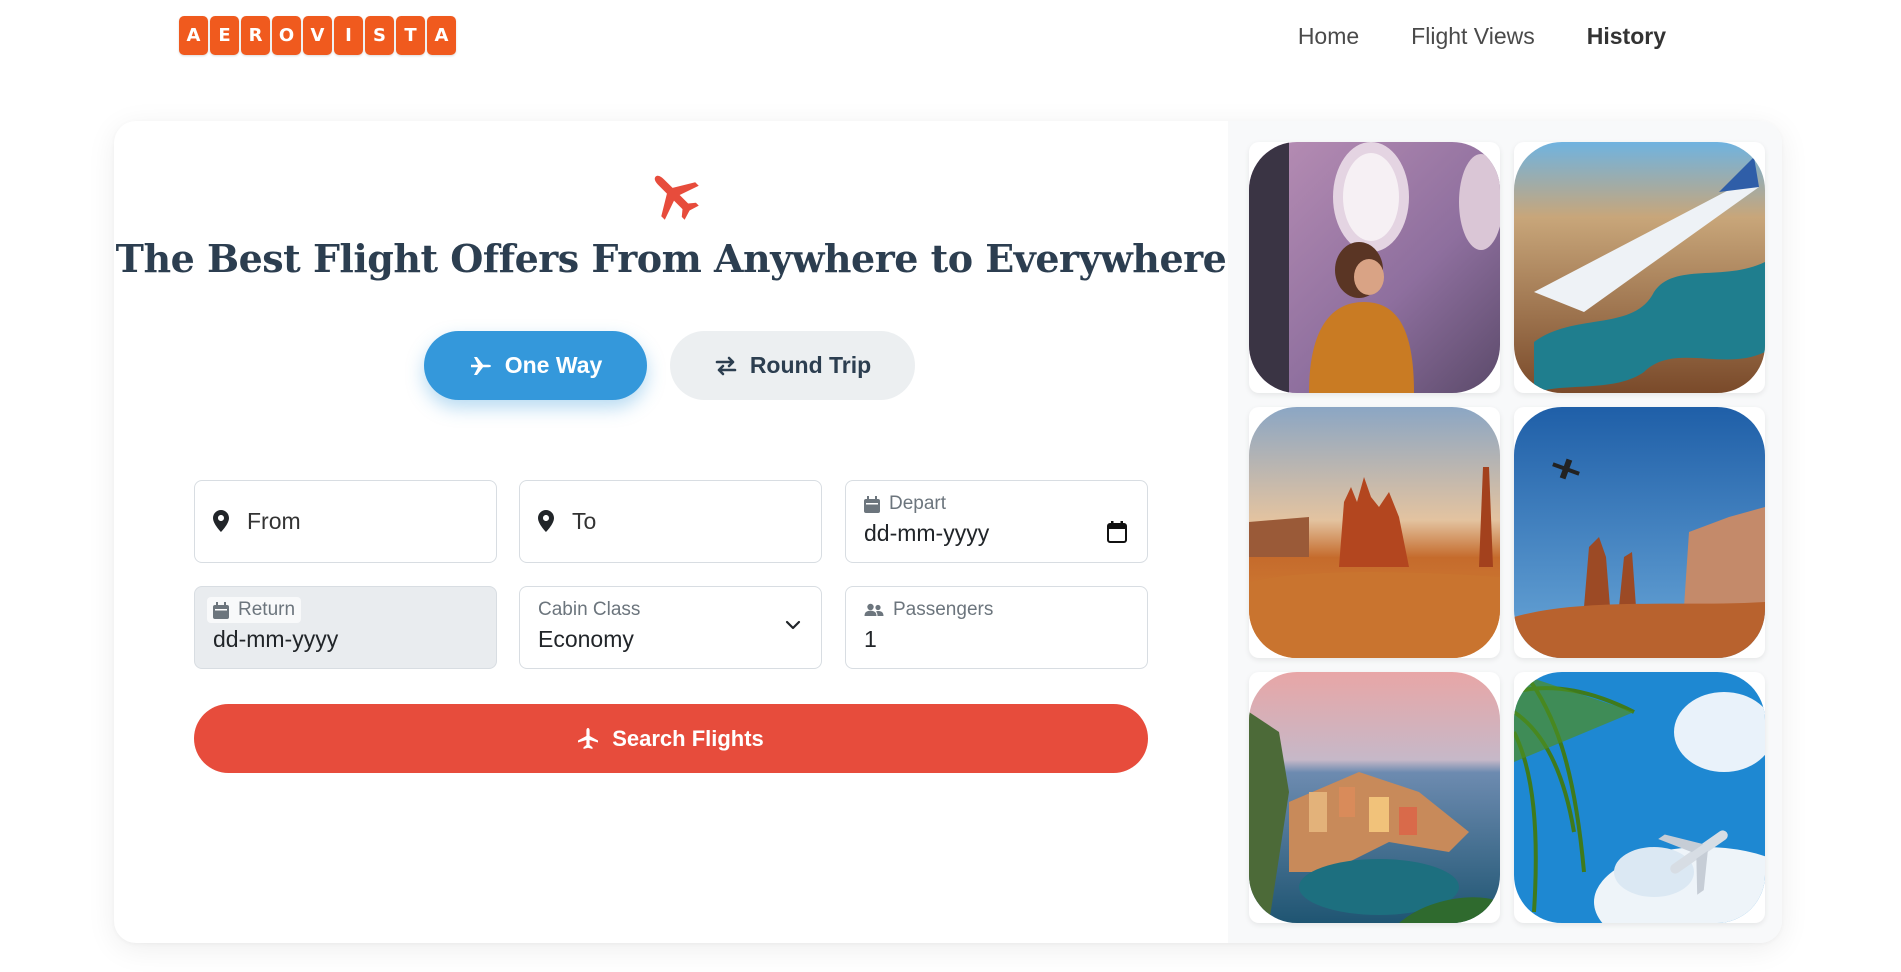 The width and height of the screenshot is (1901, 972). I want to click on chevron-down-icon, so click(793, 625).